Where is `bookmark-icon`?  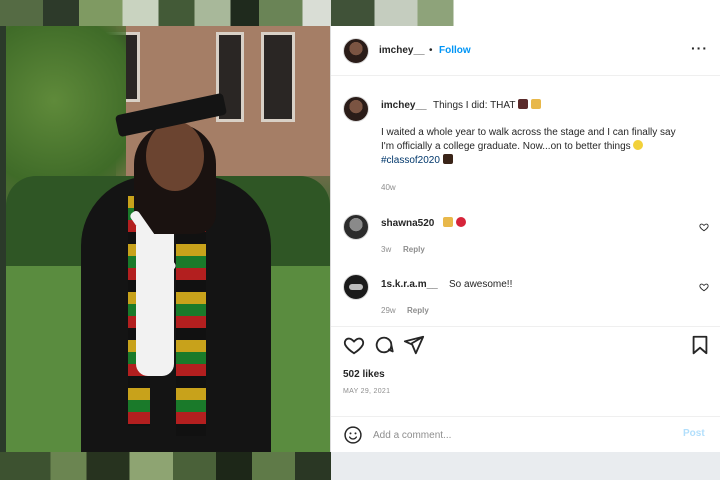 bookmark-icon is located at coordinates (700, 345).